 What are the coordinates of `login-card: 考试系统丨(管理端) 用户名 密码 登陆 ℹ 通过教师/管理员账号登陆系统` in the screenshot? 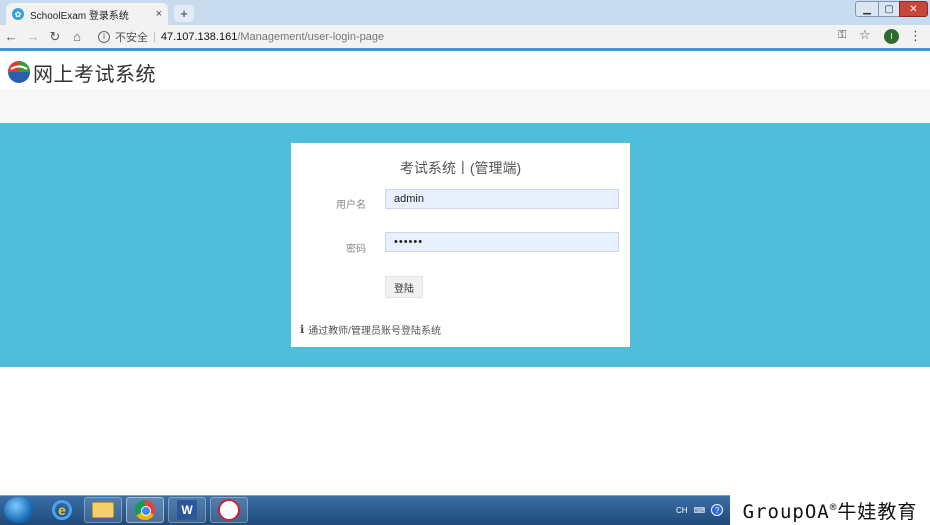 It's located at (460, 245).